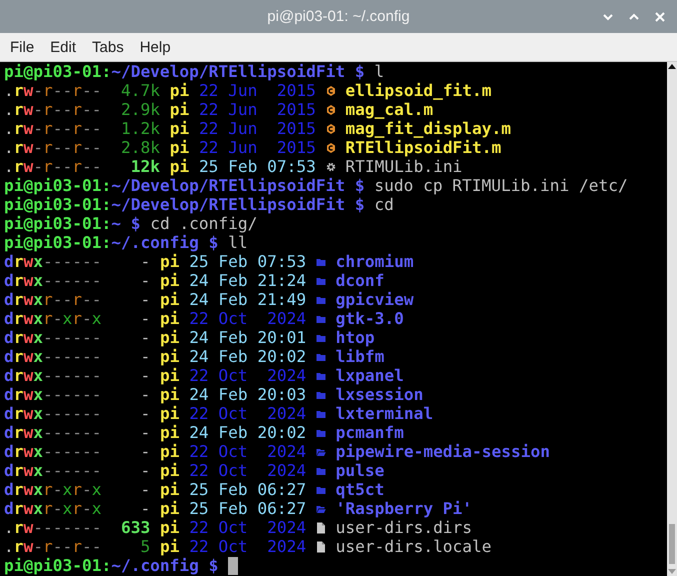  What do you see at coordinates (140, 147) in the screenshot?
I see `file-size: 2.8k` at bounding box center [140, 147].